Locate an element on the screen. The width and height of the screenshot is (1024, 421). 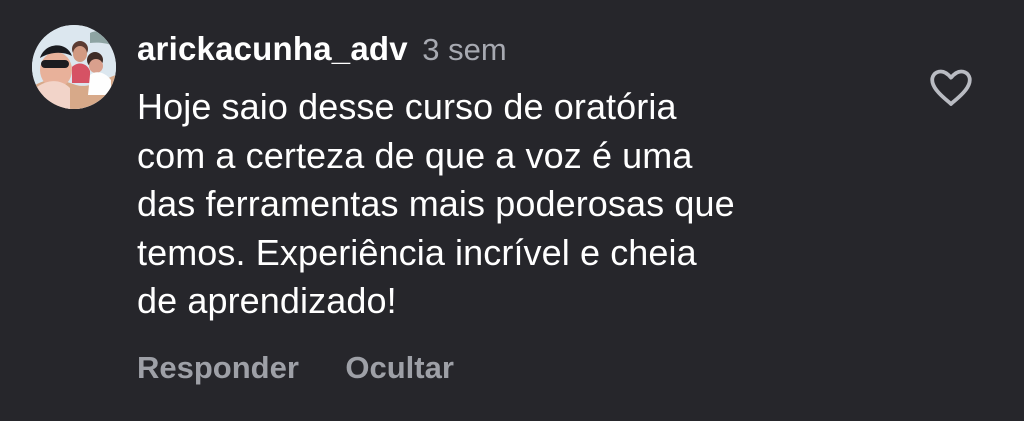
comment-text-line: das ferramentas mais poderosas que is located at coordinates (436, 203).